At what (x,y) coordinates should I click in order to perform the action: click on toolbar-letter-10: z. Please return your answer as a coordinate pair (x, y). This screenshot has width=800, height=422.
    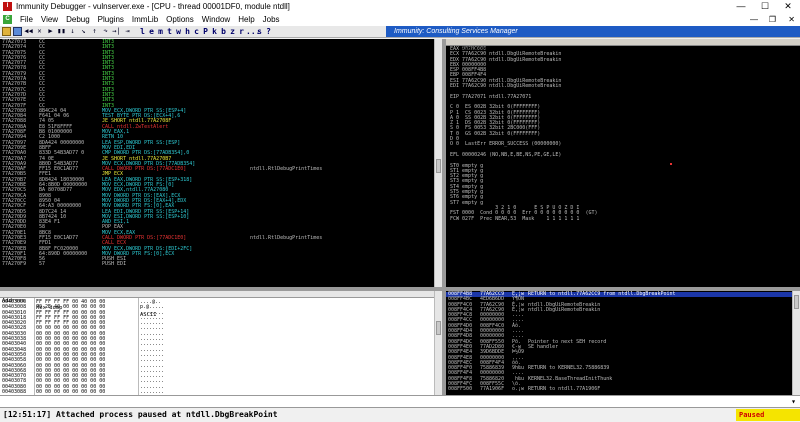
    Looking at the image, I should click on (232, 31).